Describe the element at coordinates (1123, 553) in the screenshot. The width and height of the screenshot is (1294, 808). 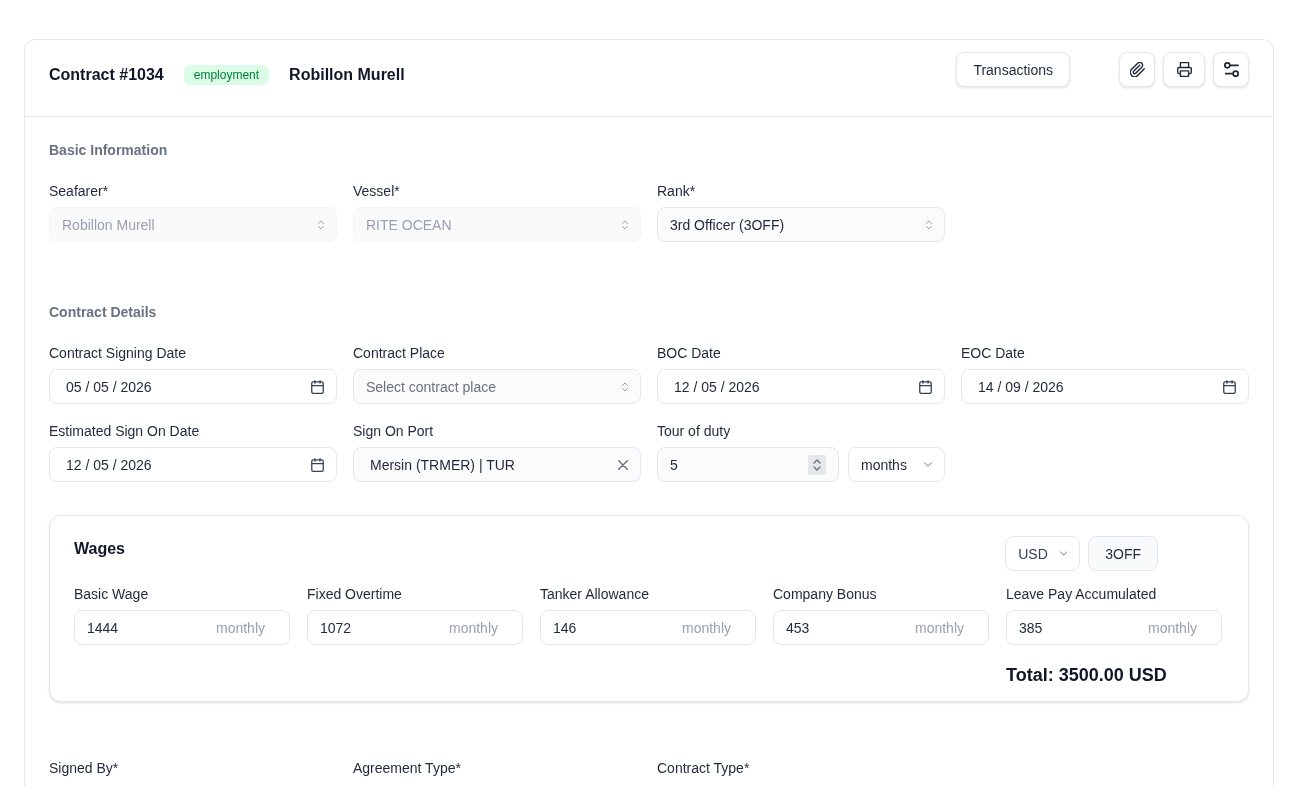
I see `rank-button: 3OFF` at that location.